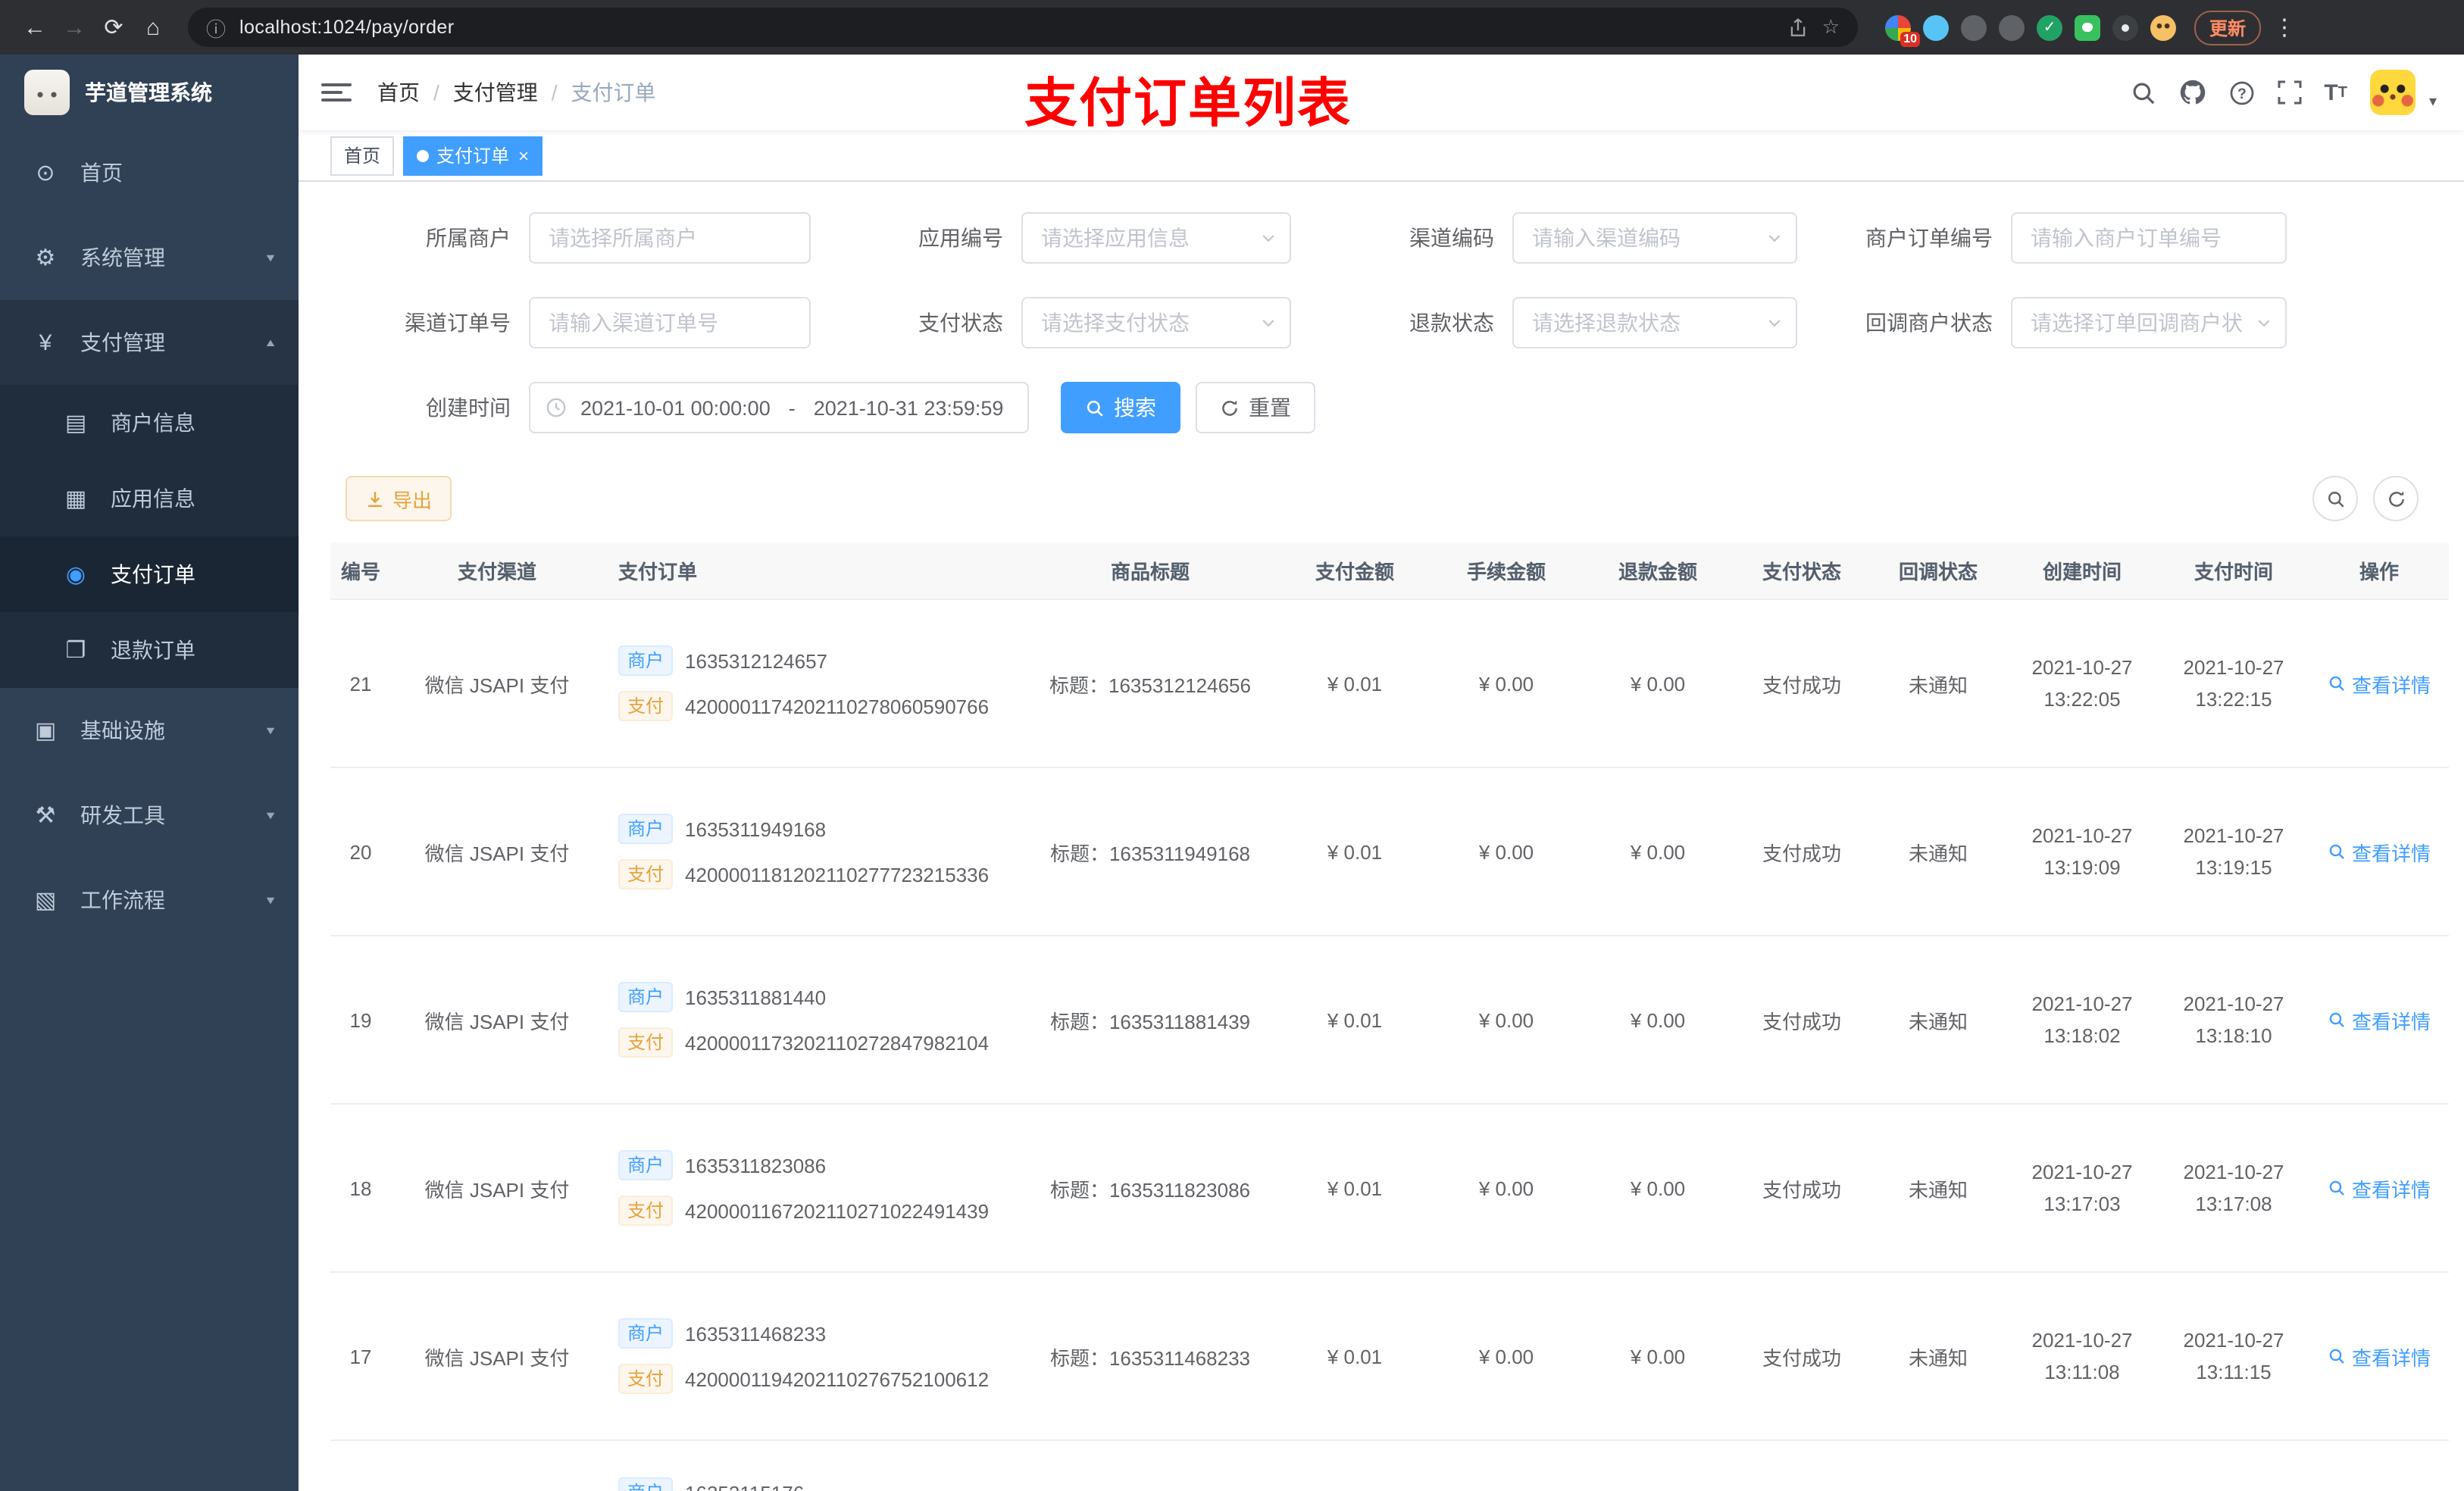 The width and height of the screenshot is (2464, 1491). Describe the element at coordinates (1156, 238) in the screenshot. I see `app-id-select` at that location.